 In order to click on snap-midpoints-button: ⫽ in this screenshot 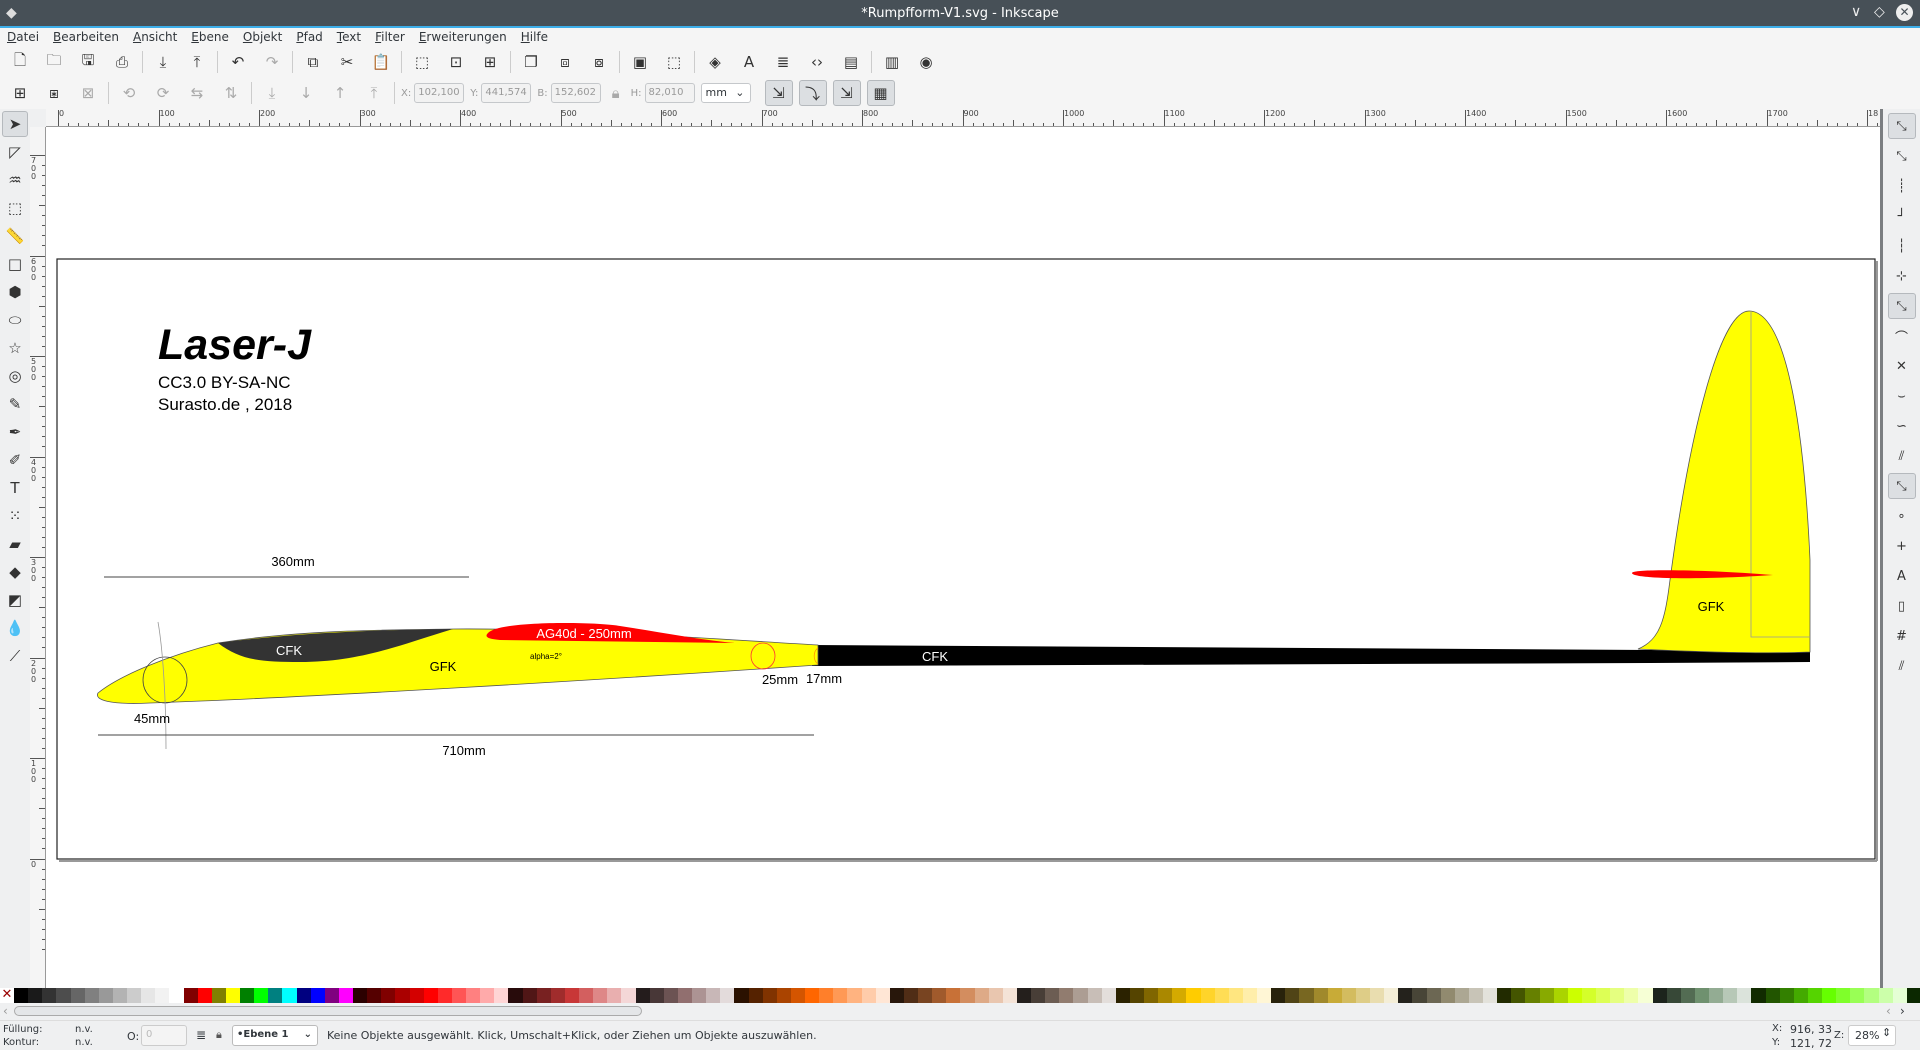, I will do `click(1902, 456)`.